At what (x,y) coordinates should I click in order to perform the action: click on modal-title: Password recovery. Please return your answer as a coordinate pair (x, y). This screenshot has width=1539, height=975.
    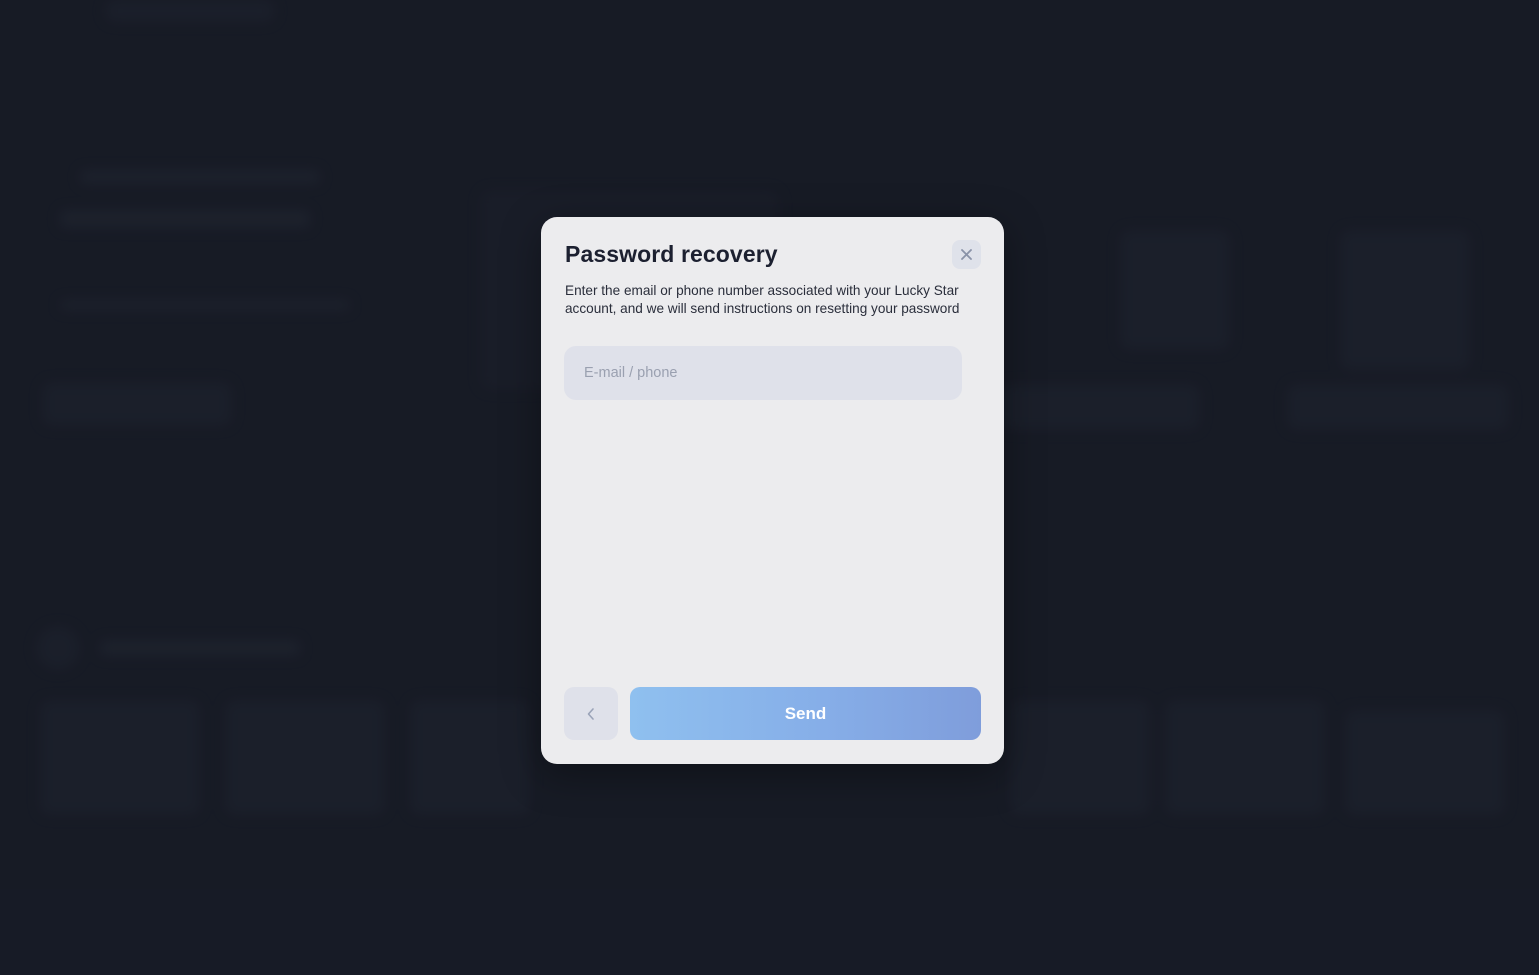
    Looking at the image, I should click on (671, 254).